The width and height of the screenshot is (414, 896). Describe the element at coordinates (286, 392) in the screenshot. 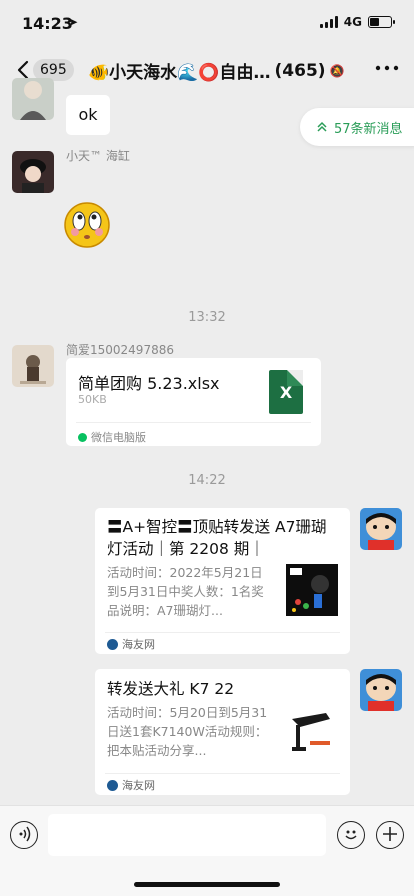

I see `excel-file-icon: X` at that location.